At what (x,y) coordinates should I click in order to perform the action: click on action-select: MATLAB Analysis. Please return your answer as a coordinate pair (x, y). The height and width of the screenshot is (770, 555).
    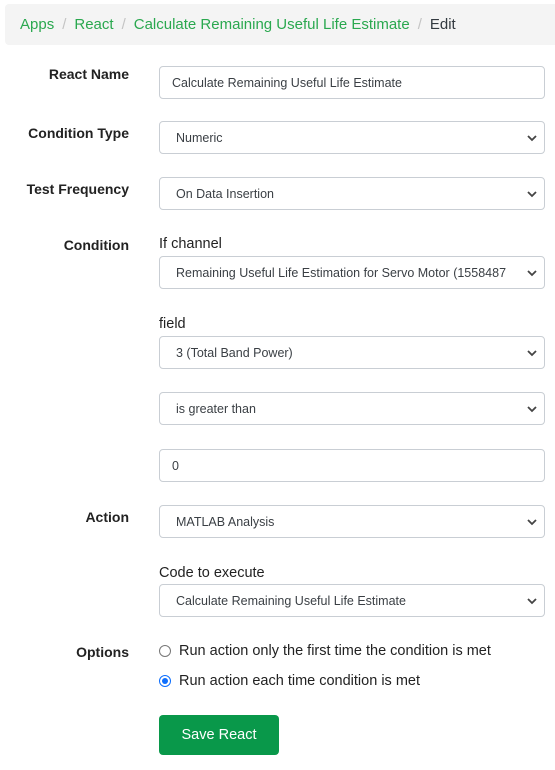
    Looking at the image, I should click on (352, 521).